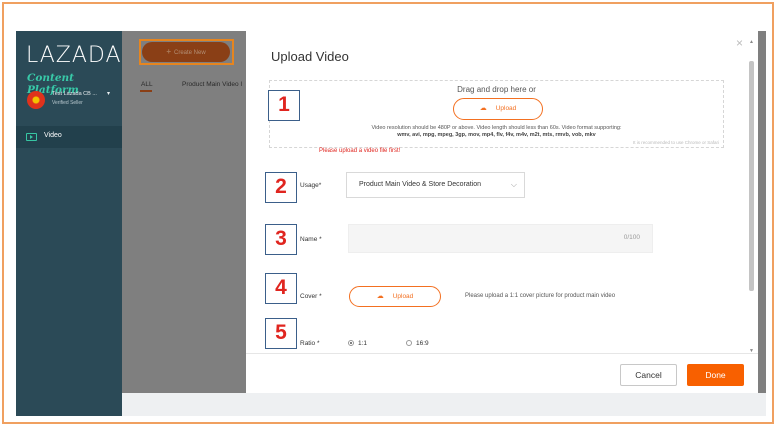 The width and height of the screenshot is (776, 426). Describe the element at coordinates (281, 333) in the screenshot. I see `callout-5: 5` at that location.